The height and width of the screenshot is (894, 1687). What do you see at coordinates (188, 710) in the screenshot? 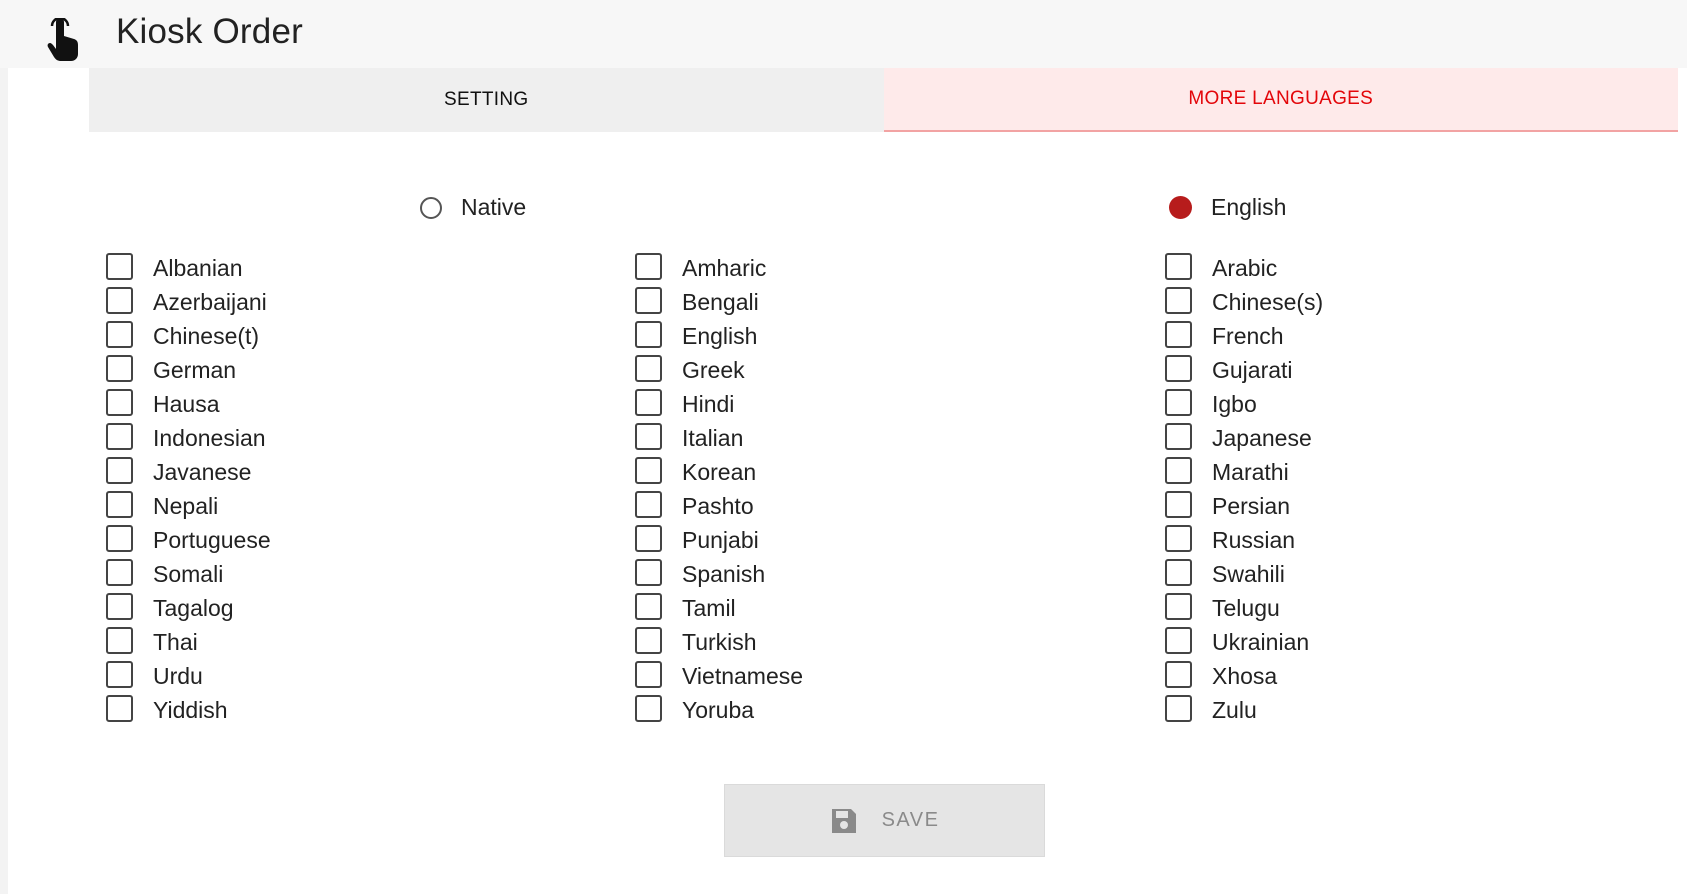
I see `language-option: Yiddish` at bounding box center [188, 710].